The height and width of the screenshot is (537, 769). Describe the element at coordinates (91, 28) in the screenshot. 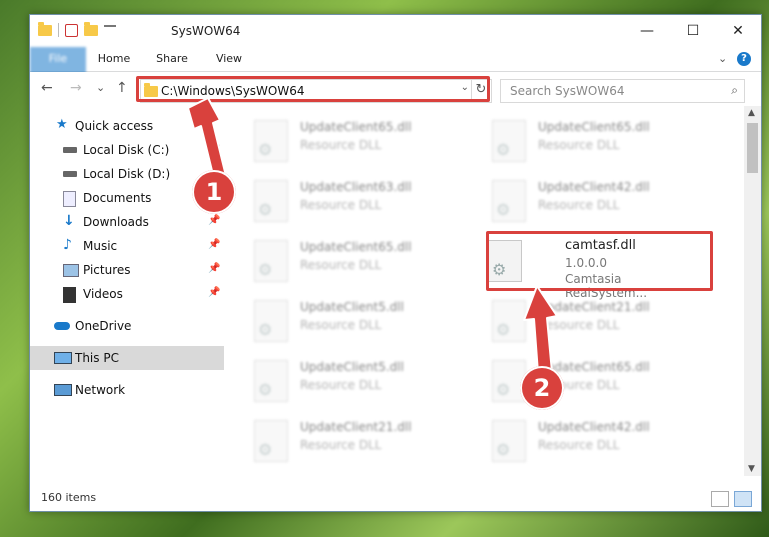

I see `new-folder-icon` at that location.